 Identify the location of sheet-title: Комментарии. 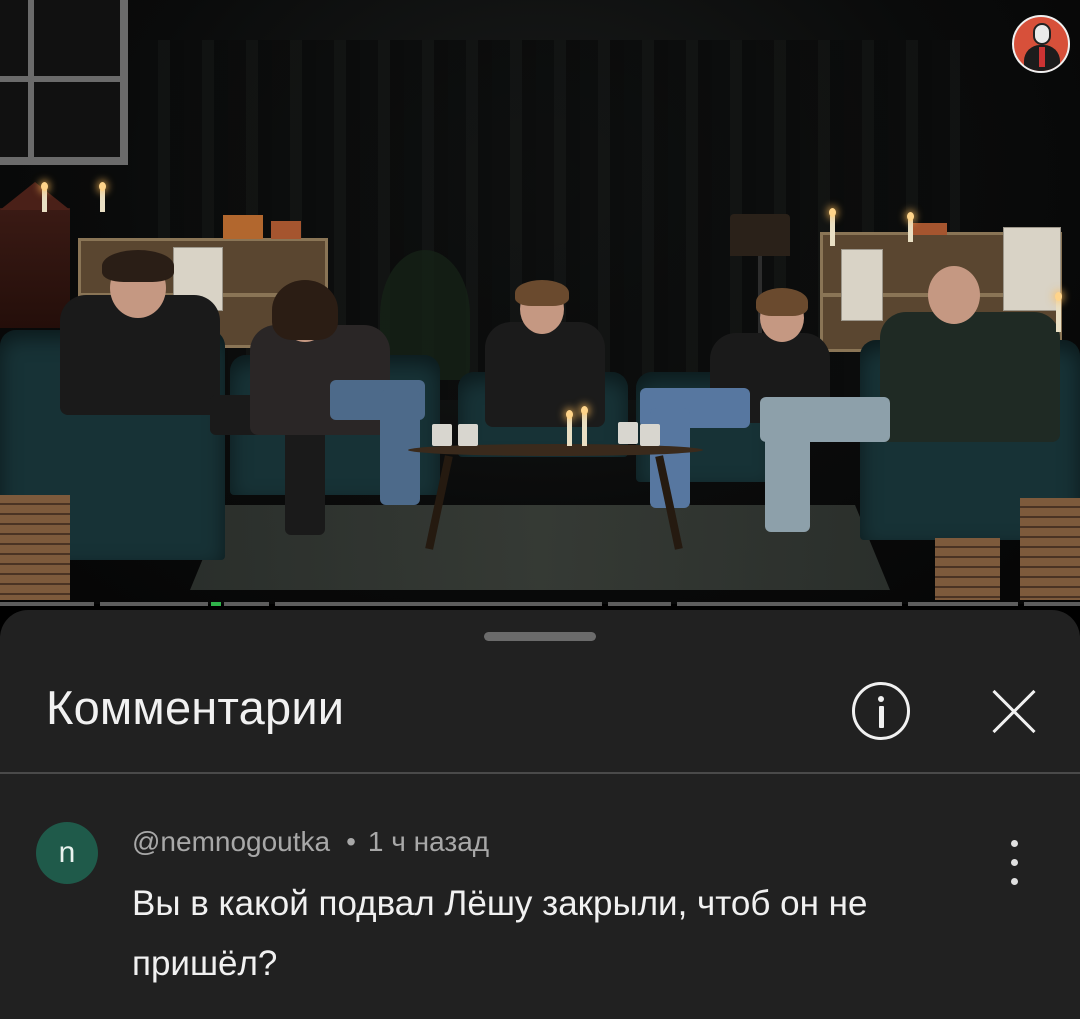
(195, 707).